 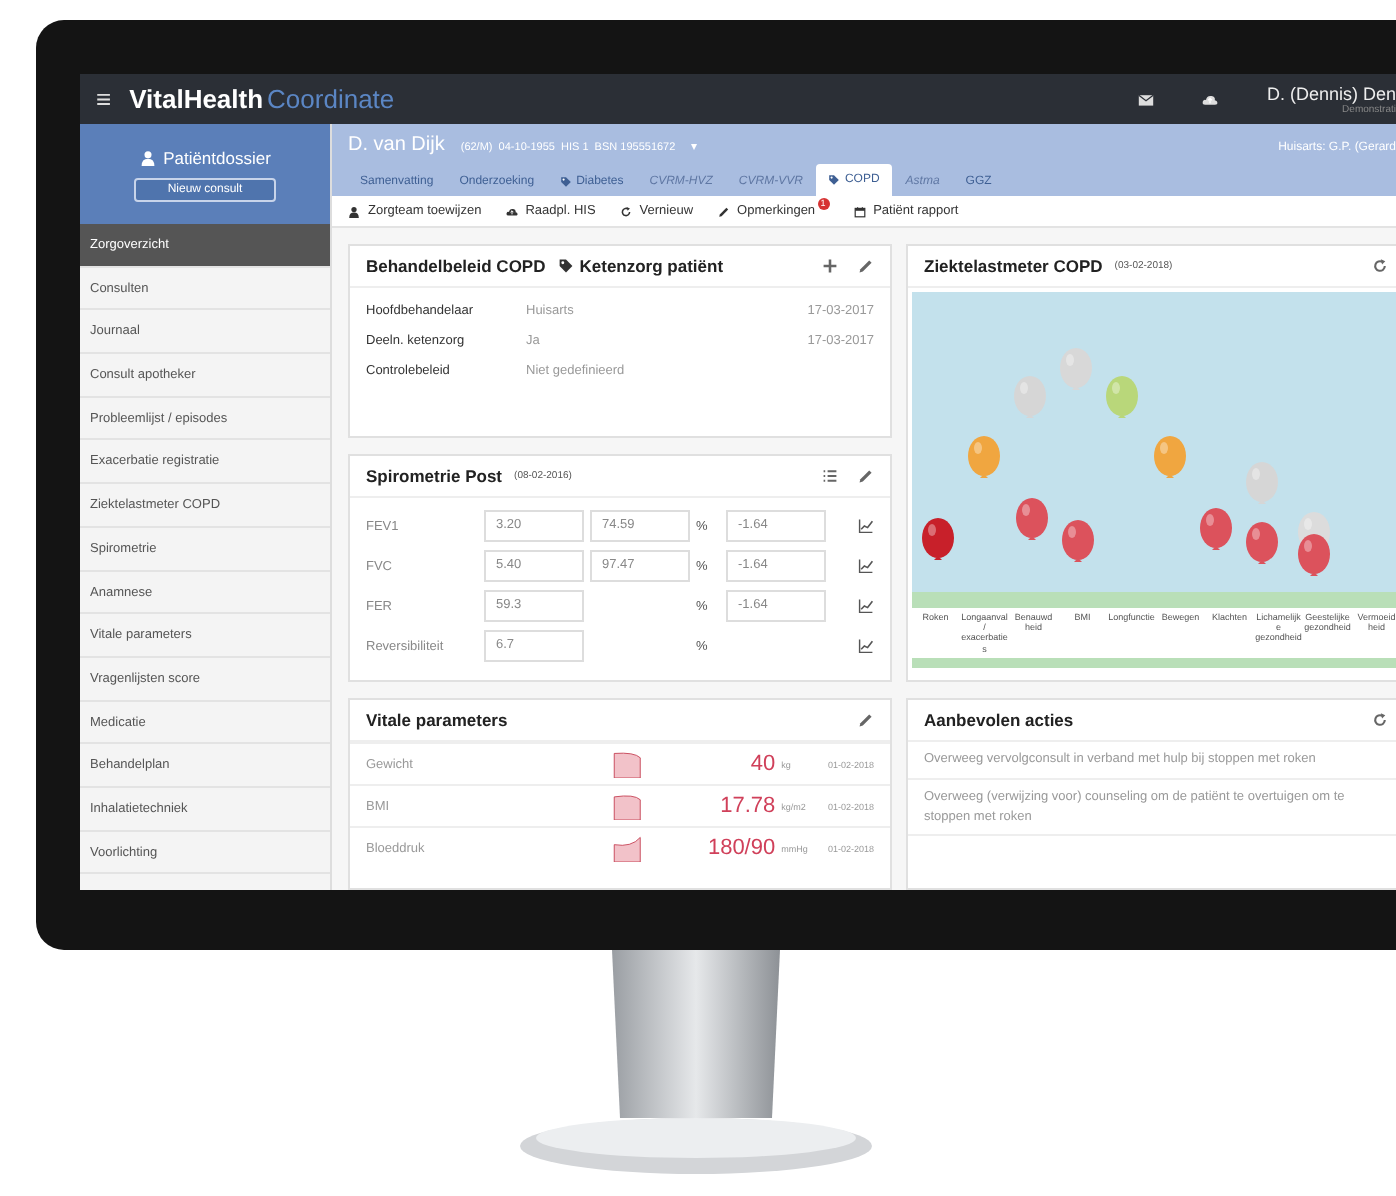 What do you see at coordinates (999, 720) in the screenshot?
I see `card-title: Aanbevolen acties` at bounding box center [999, 720].